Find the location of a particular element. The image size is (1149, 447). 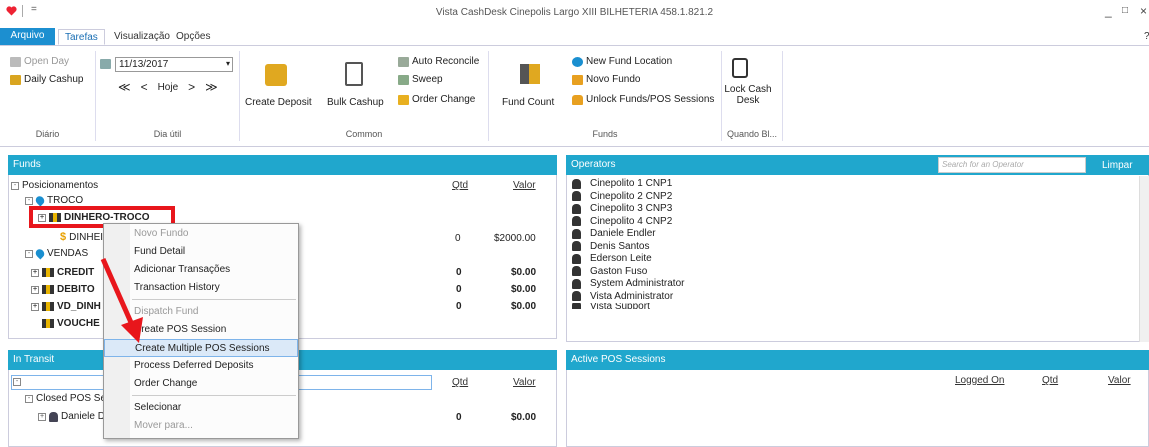

bulk-cashup-button: Bulk Cashup is located at coordinates (355, 102).